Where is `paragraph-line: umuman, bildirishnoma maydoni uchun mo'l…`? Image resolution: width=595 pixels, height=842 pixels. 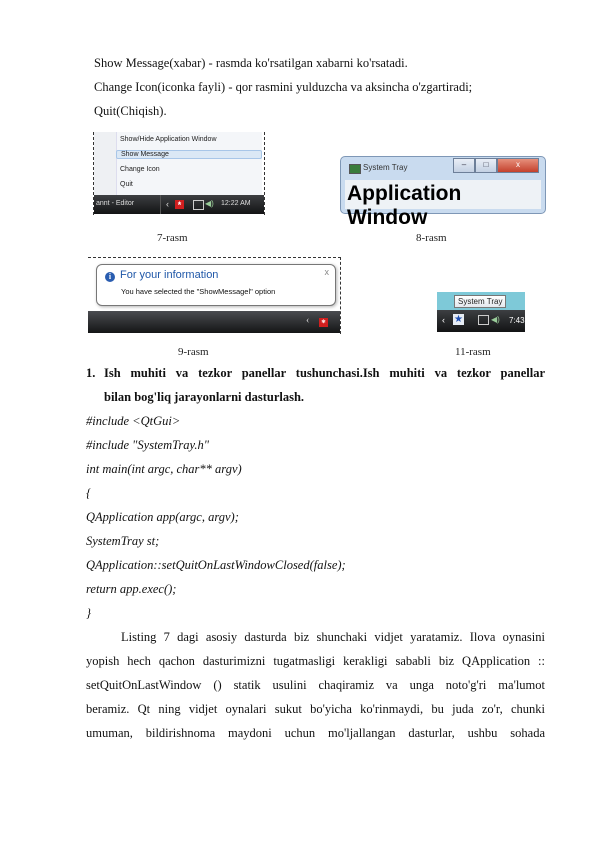
paragraph-line: umuman, bildirishnoma maydoni uchun mo'l… is located at coordinates (315, 733).